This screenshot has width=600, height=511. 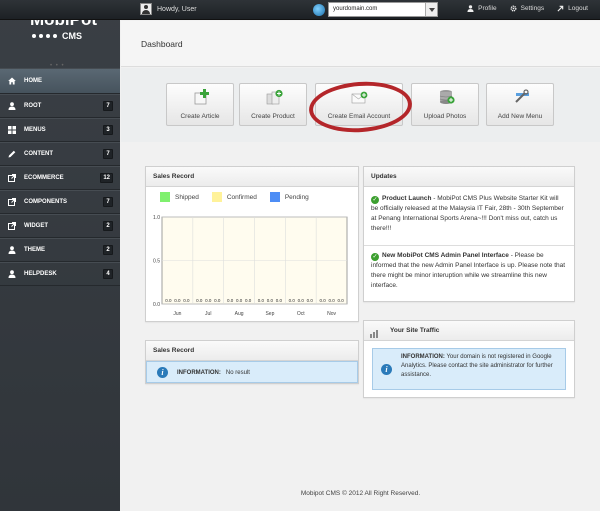 I want to click on info-label: INFORMATION:, so click(x=199, y=373).